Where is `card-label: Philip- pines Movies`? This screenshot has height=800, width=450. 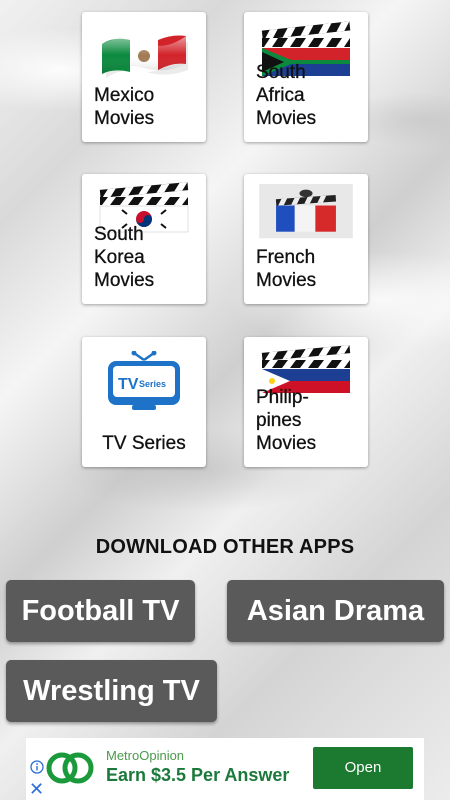 card-label: Philip- pines Movies is located at coordinates (286, 420).